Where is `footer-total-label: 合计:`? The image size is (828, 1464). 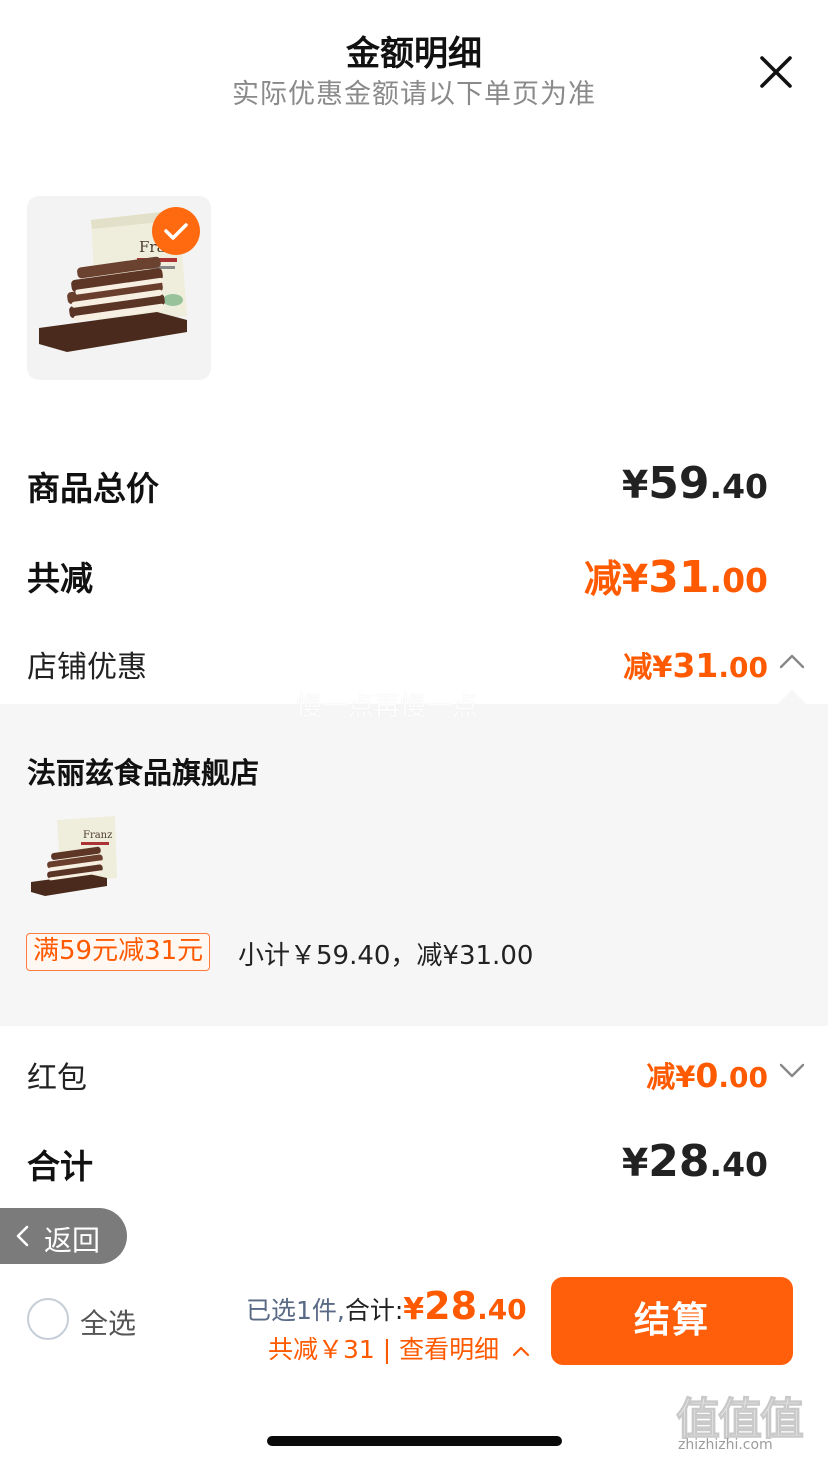
footer-total-label: 合计: is located at coordinates (374, 1310).